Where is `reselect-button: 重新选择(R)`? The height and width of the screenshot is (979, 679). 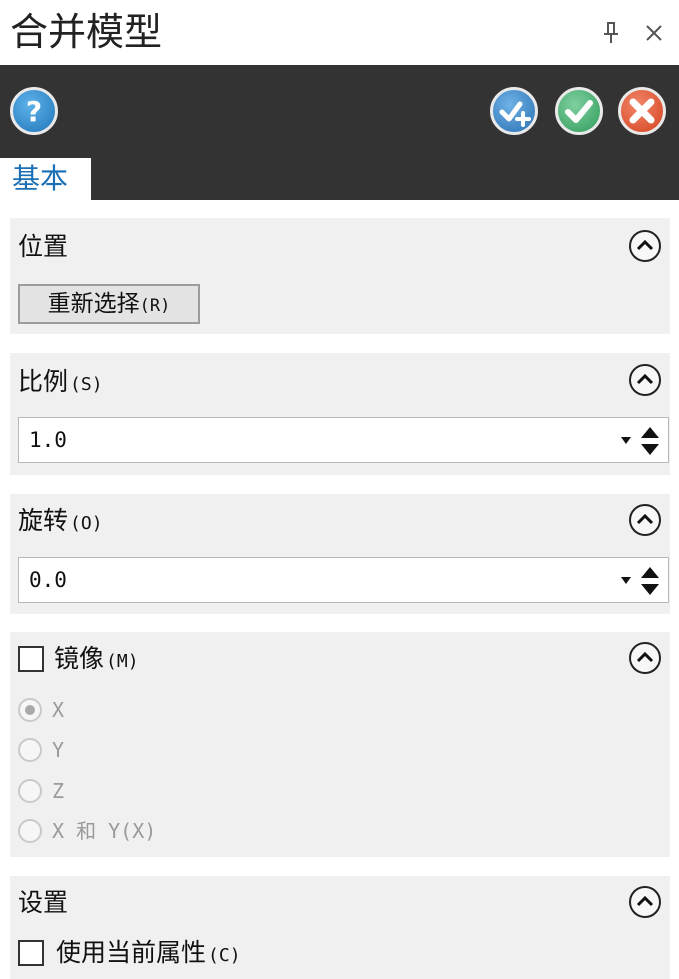 reselect-button: 重新选择(R) is located at coordinates (109, 304).